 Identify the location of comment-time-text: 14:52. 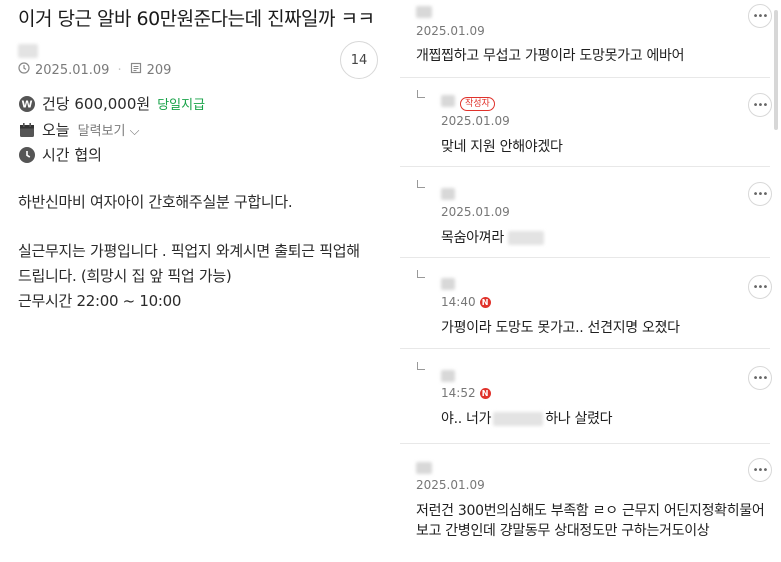
(458, 393).